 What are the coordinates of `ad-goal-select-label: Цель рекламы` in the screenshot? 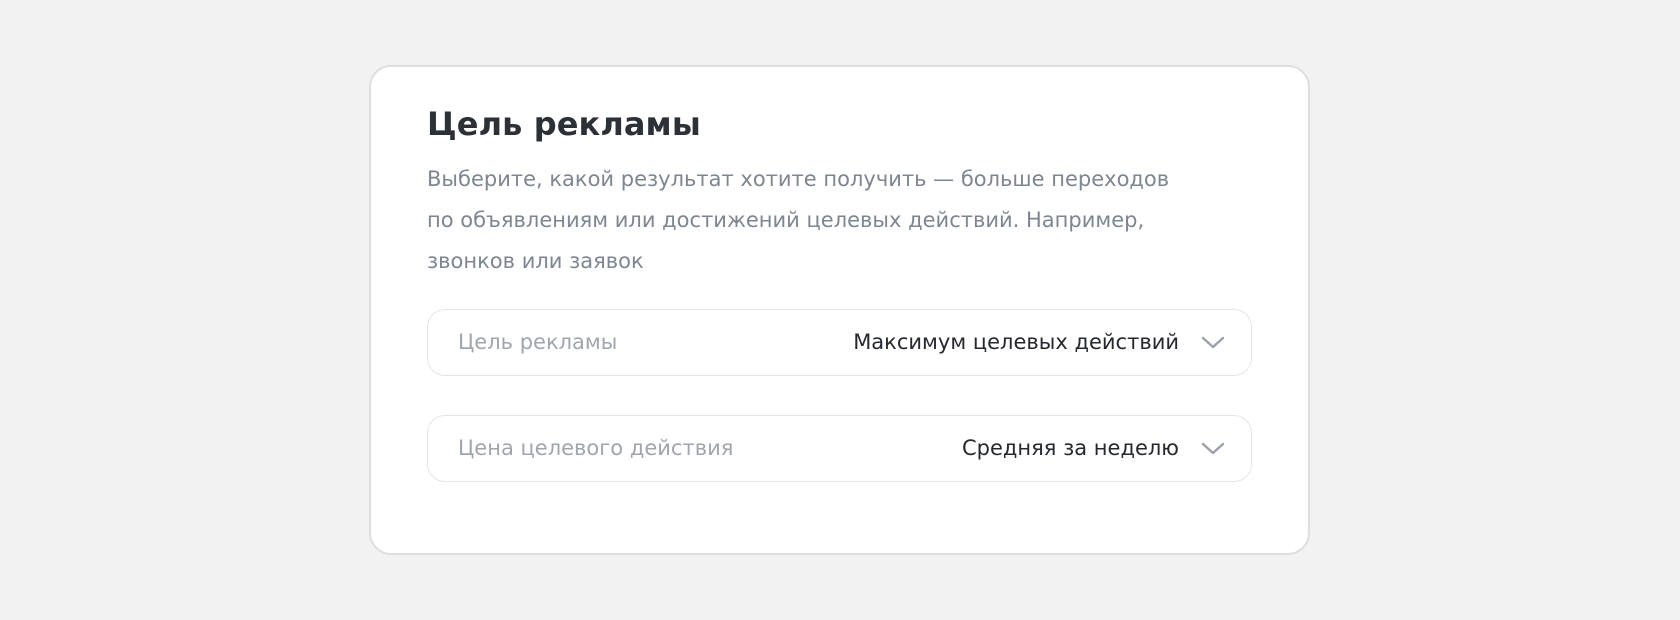 It's located at (538, 342).